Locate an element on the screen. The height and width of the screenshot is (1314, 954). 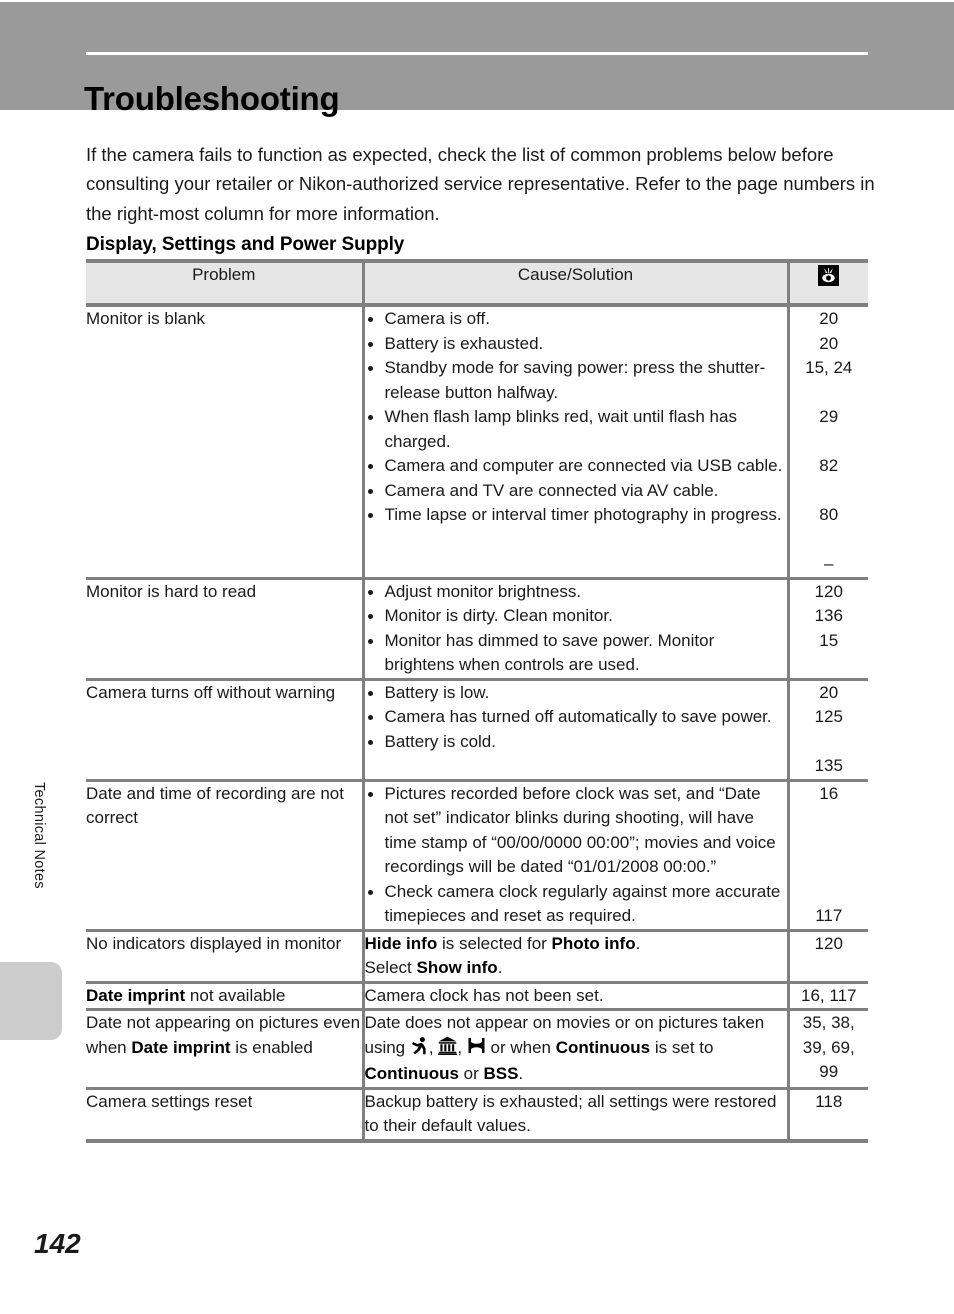
page-number: 142 is located at coordinates (57, 1243).